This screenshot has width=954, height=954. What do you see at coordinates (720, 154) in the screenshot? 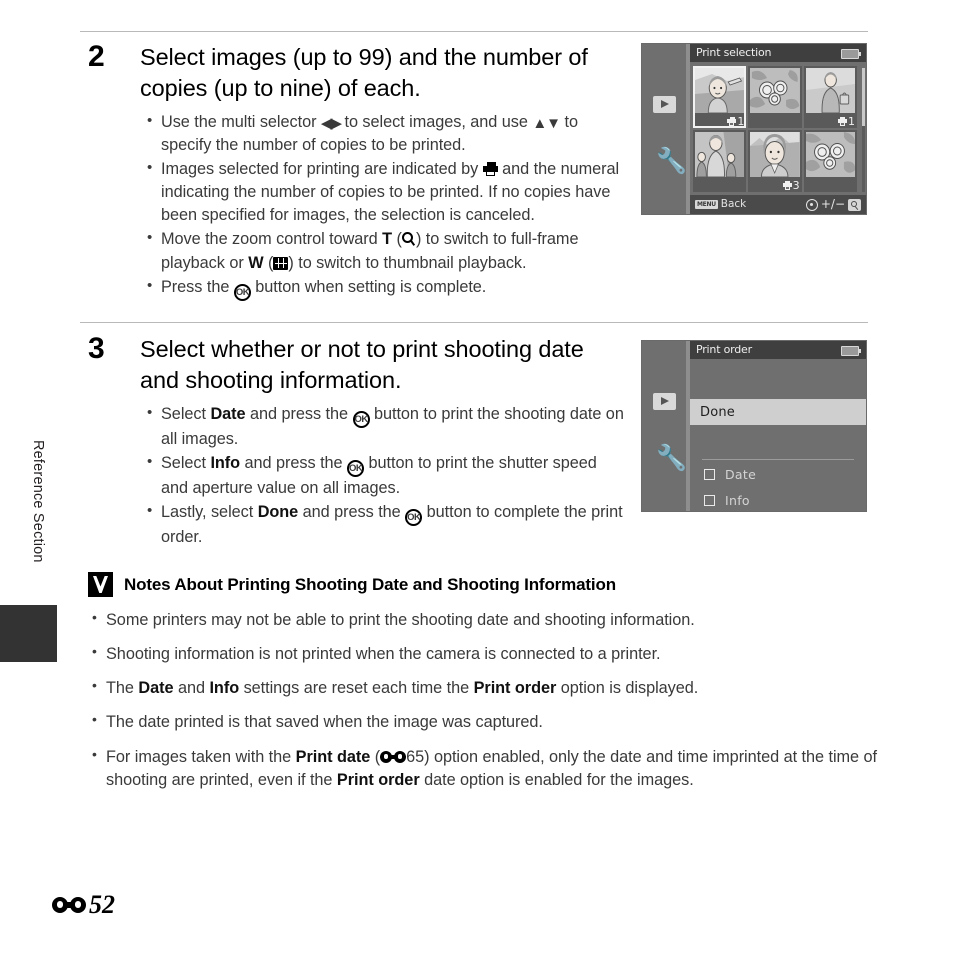
I see `thumbnail-4-image` at bounding box center [720, 154].